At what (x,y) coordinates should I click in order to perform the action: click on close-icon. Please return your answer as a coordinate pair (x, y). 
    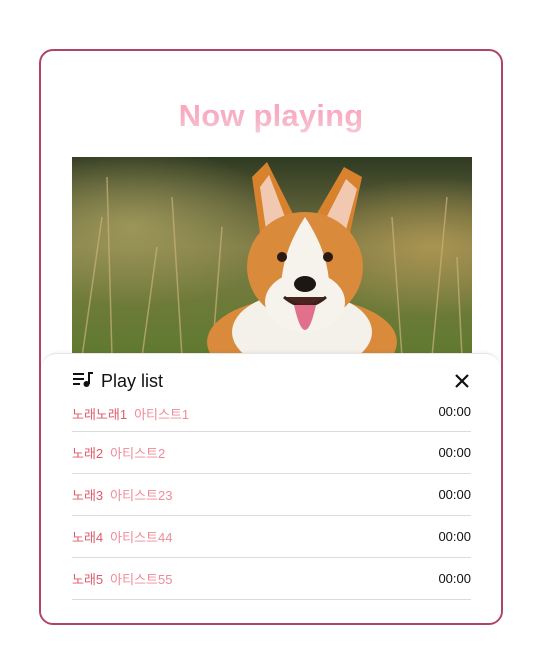
    Looking at the image, I should click on (462, 381).